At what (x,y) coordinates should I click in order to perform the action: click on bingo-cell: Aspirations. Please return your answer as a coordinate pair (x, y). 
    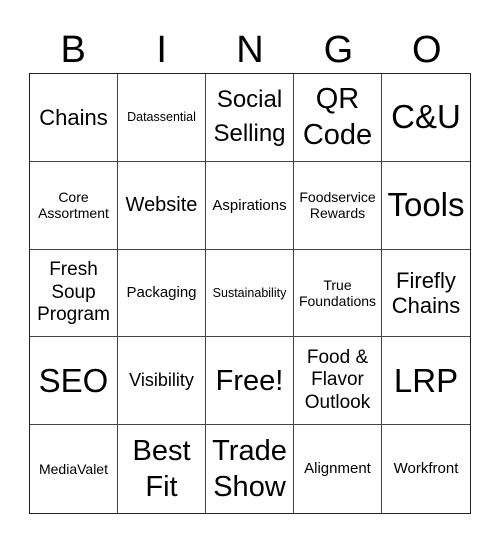
    Looking at the image, I should click on (250, 205).